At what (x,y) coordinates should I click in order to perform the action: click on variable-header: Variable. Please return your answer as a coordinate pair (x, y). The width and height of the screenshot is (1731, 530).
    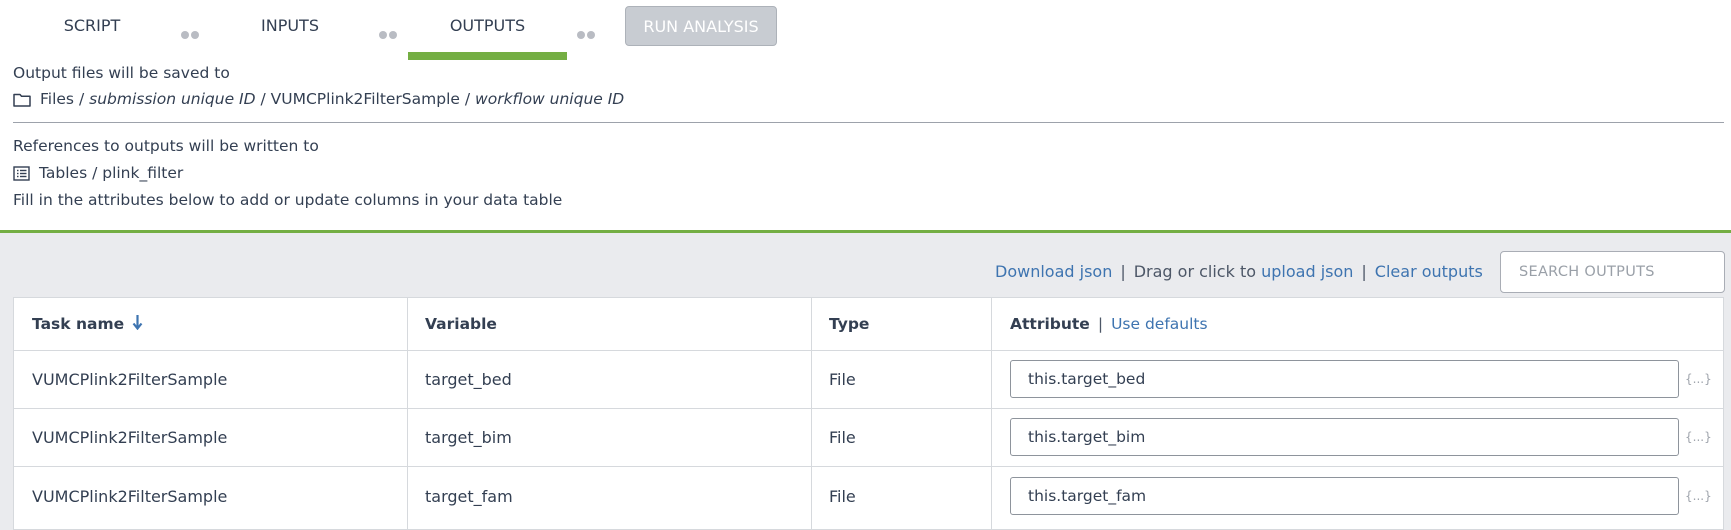
    Looking at the image, I should click on (461, 324).